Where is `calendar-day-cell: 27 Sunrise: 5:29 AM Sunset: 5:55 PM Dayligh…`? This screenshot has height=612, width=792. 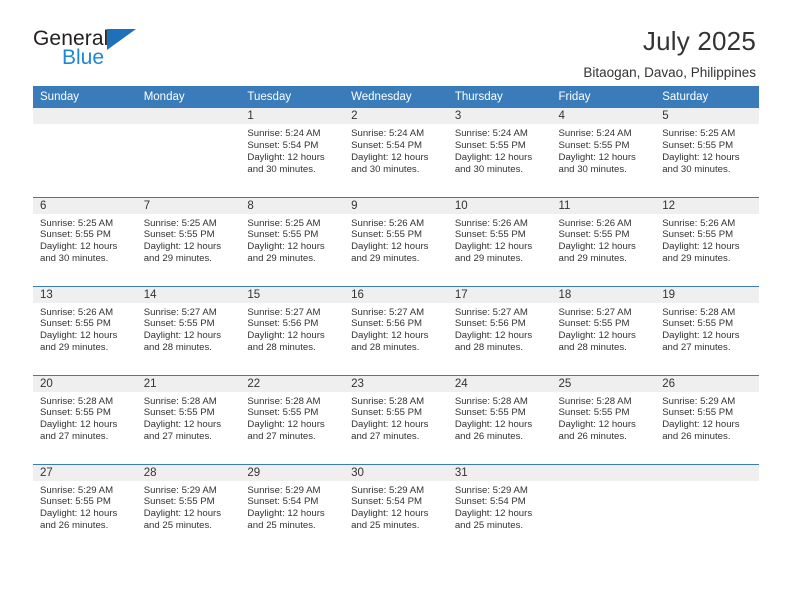 calendar-day-cell: 27 Sunrise: 5:29 AM Sunset: 5:55 PM Dayligh… is located at coordinates (85, 509).